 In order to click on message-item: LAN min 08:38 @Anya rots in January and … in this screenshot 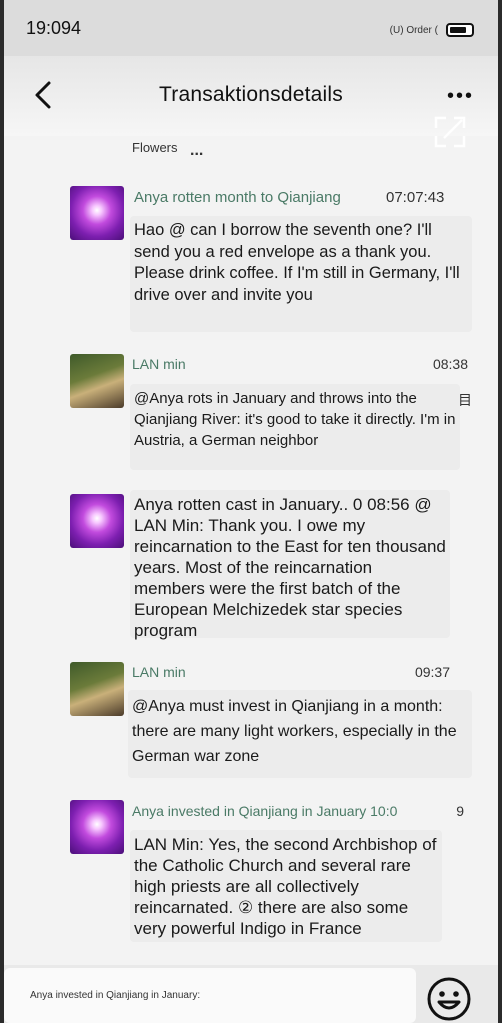, I will do `click(271, 414)`.